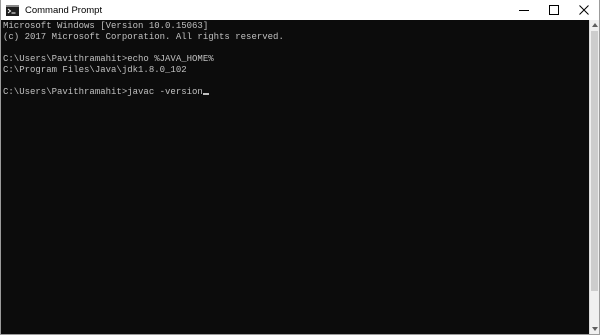  I want to click on window-controls, so click(554, 10).